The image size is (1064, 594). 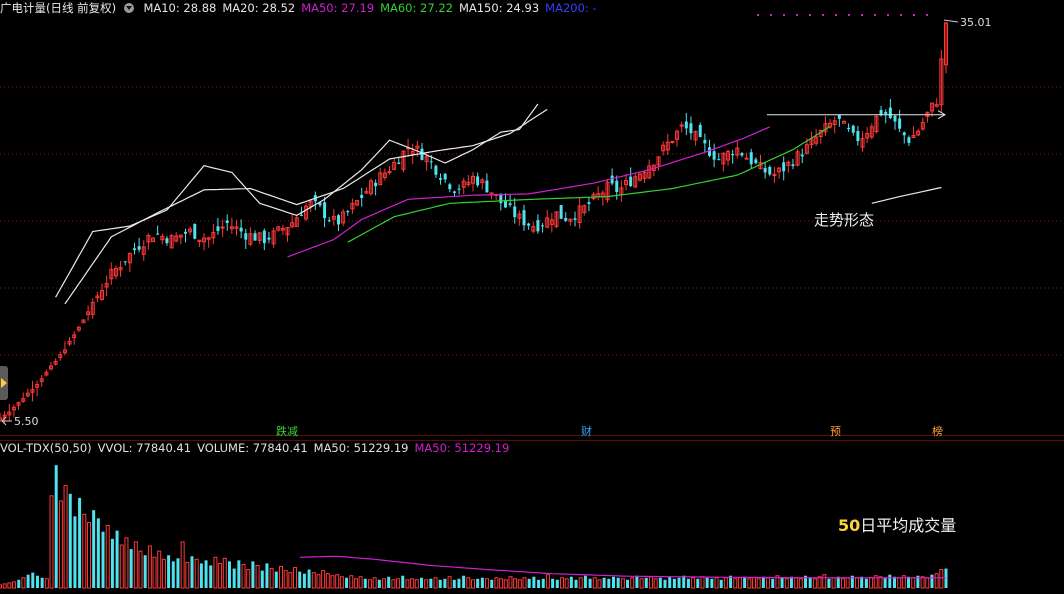 I want to click on ma-indicator-2: MA50: 27.19, so click(x=338, y=8).